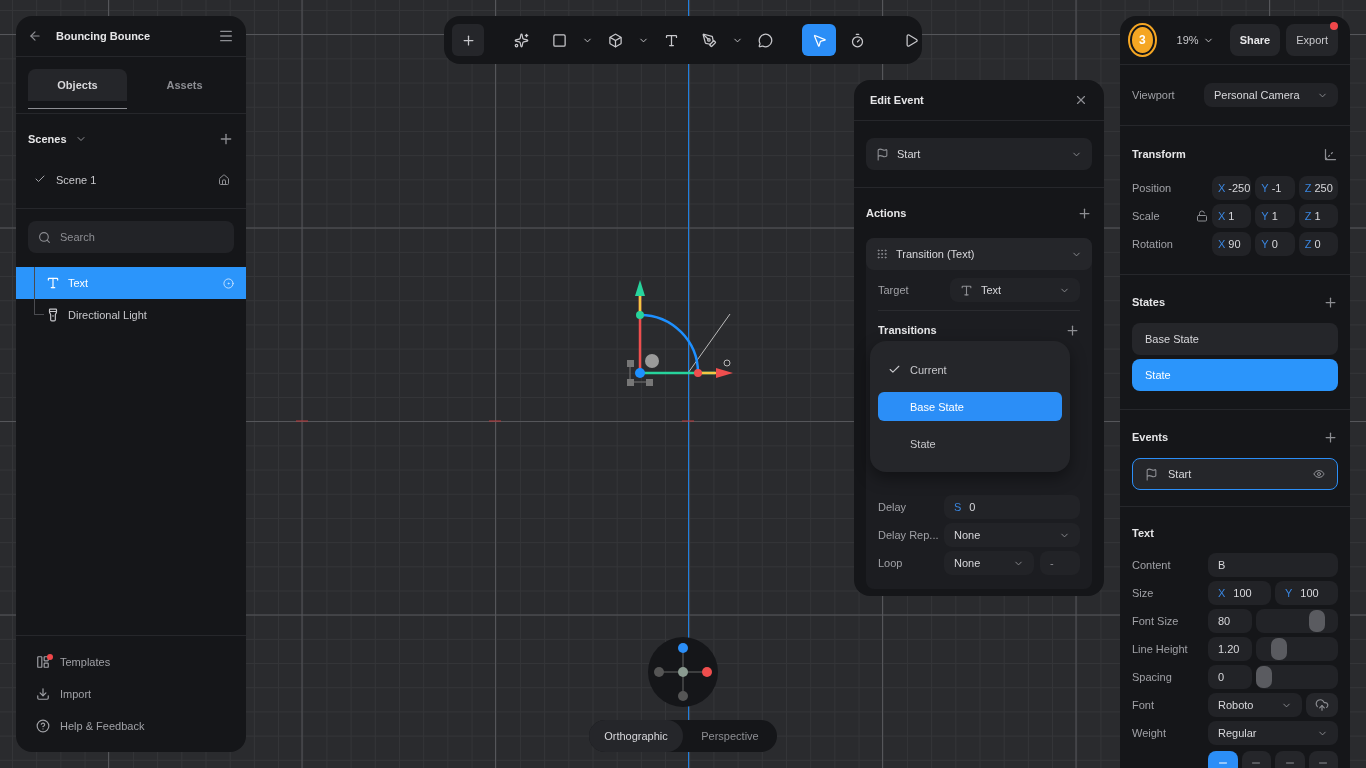  What do you see at coordinates (979, 154) in the screenshot?
I see `trigger-select: Start` at bounding box center [979, 154].